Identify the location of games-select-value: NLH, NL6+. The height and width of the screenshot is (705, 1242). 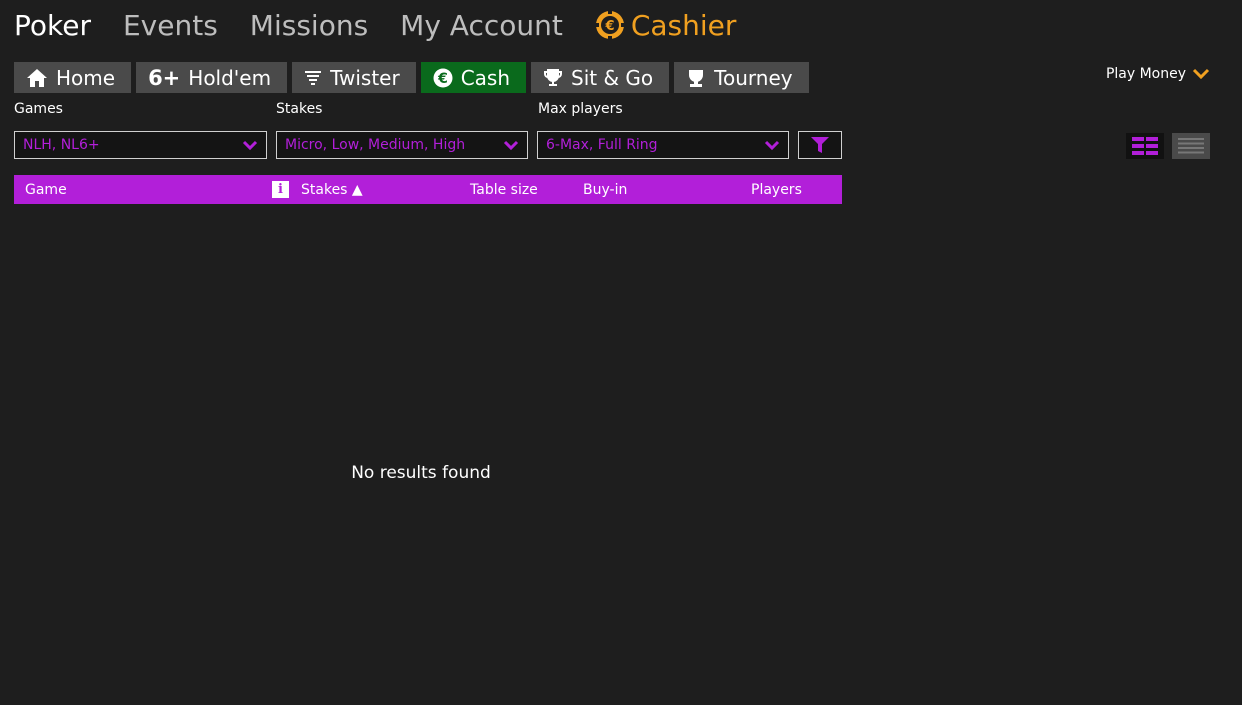
(61, 145).